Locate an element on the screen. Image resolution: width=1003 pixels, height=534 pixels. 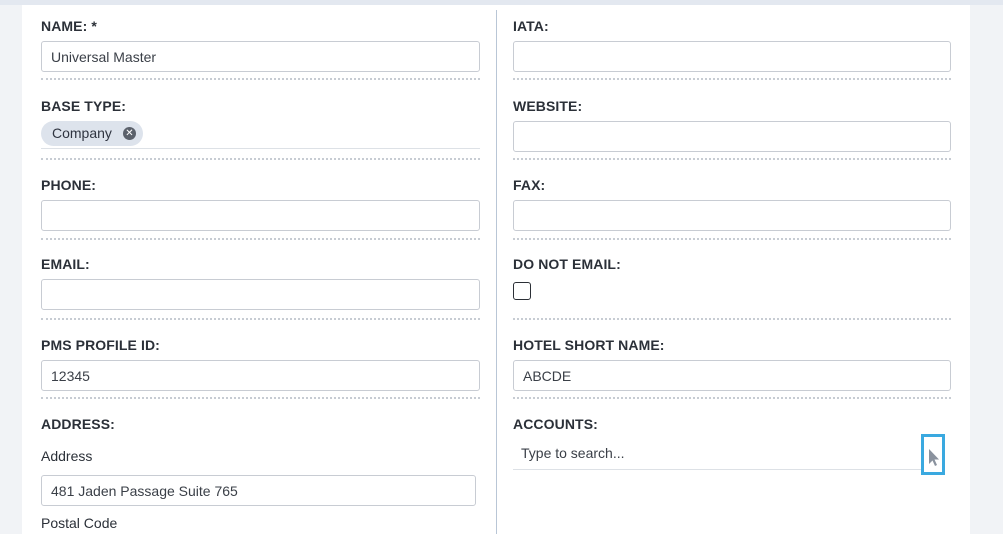
address-label: ADDRESS: is located at coordinates (78, 424).